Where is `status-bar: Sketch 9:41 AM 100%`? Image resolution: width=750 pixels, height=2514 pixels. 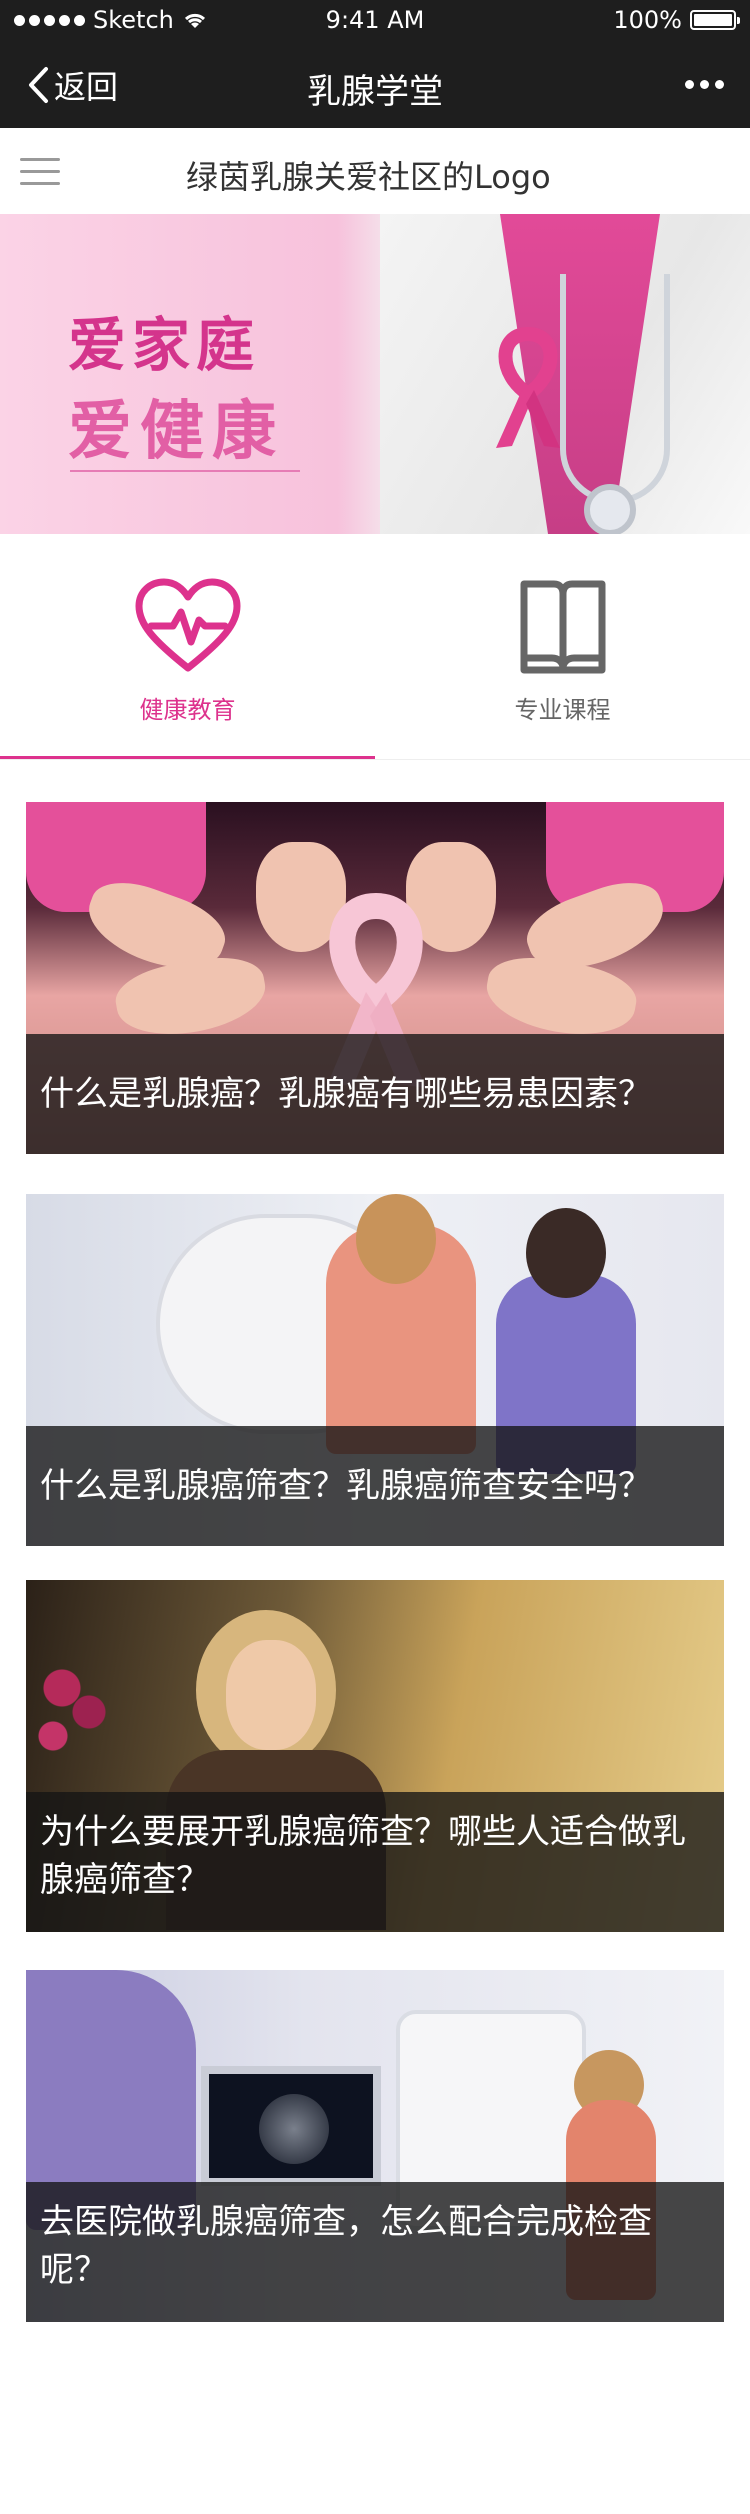
status-bar: Sketch 9:41 AM 100% is located at coordinates (375, 20).